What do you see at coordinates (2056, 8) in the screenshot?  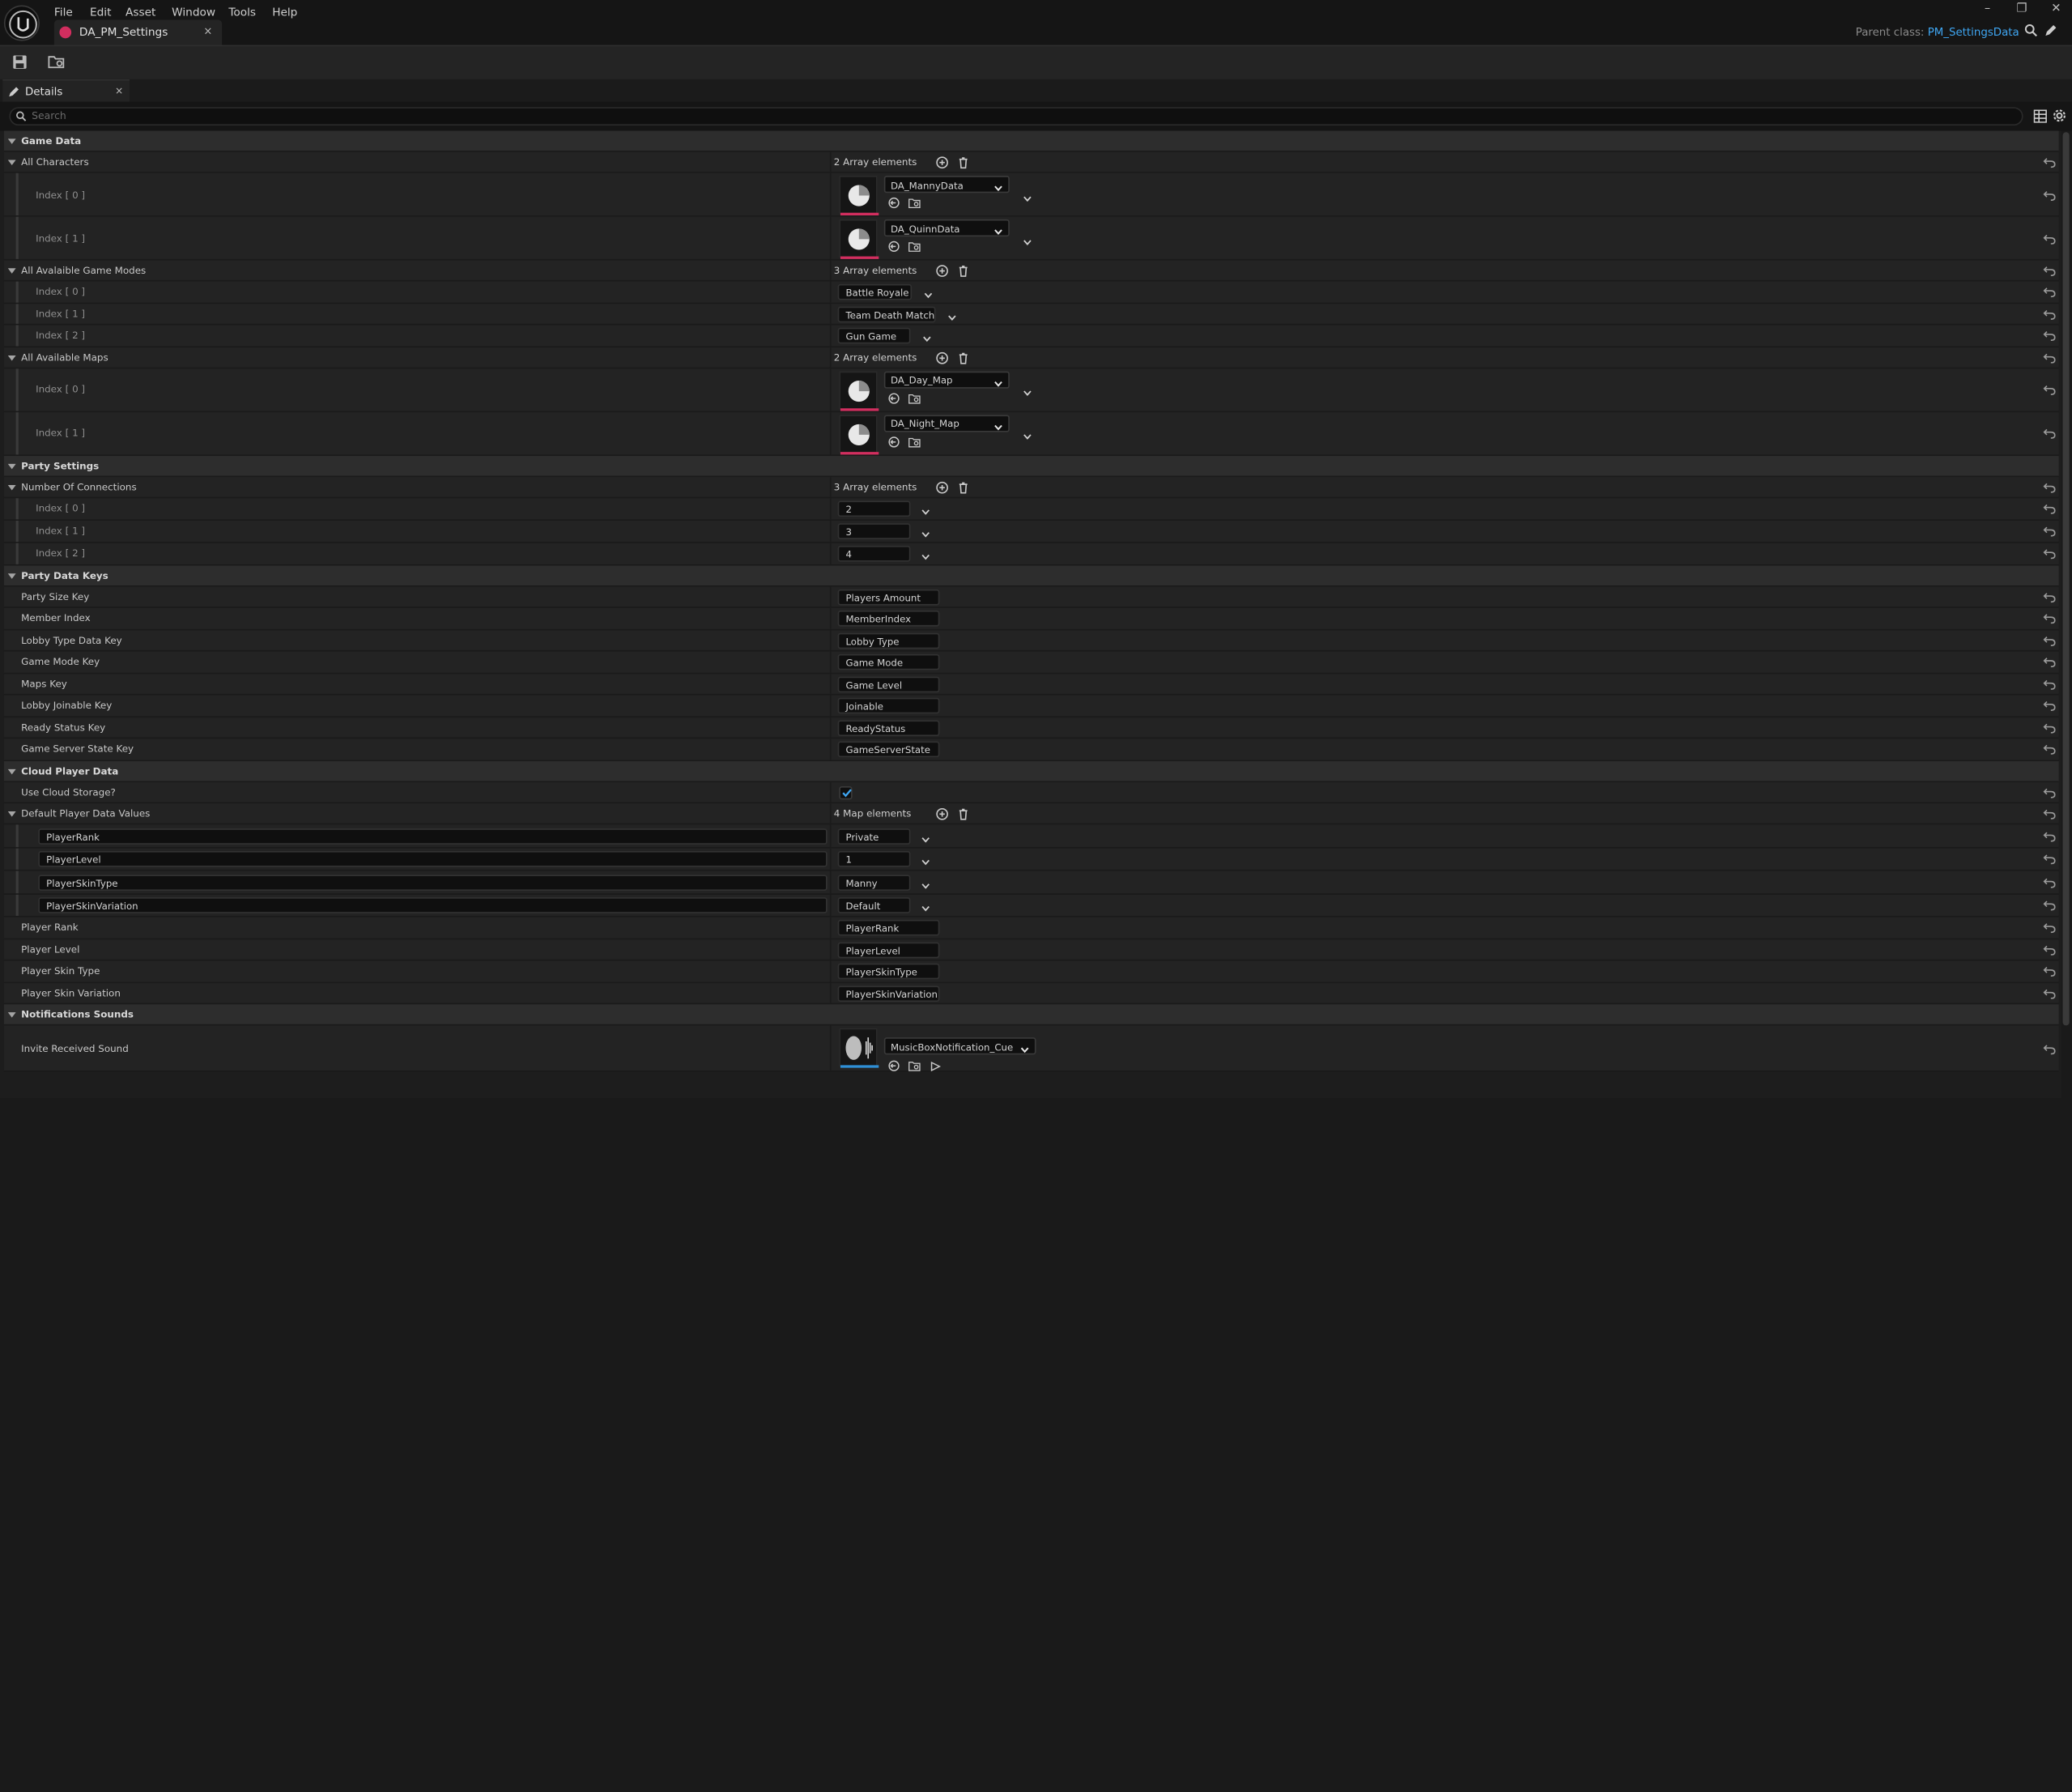 I see `close-window-button: ✕` at bounding box center [2056, 8].